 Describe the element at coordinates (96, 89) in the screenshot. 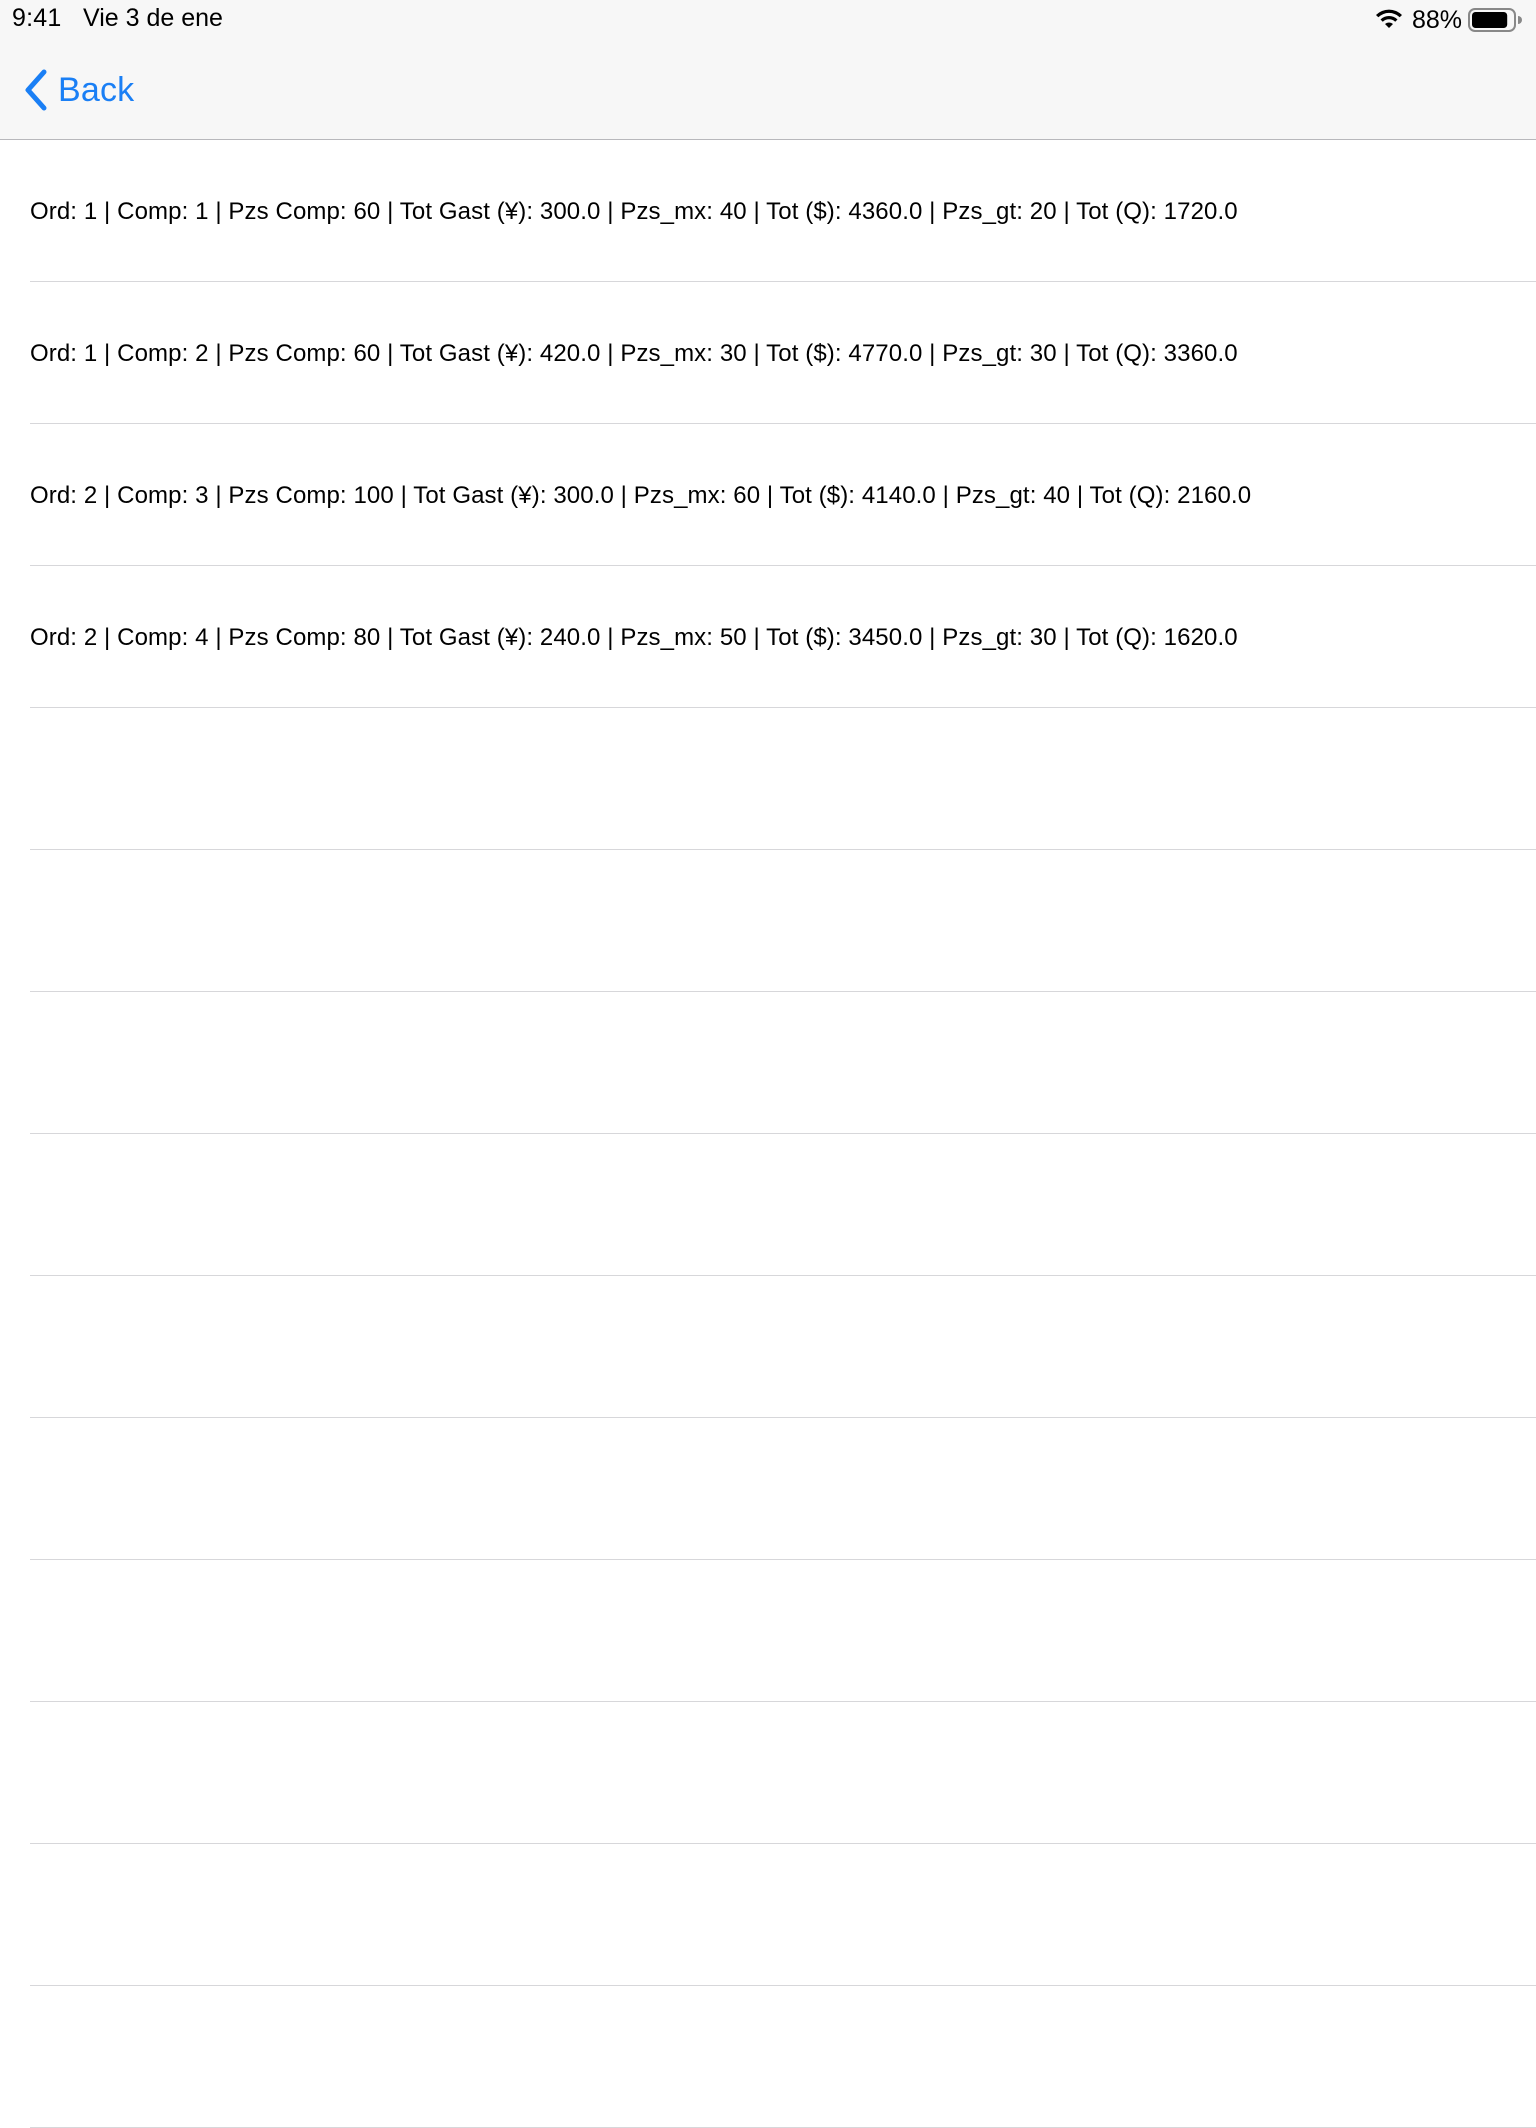

I see `back-label: Back` at that location.